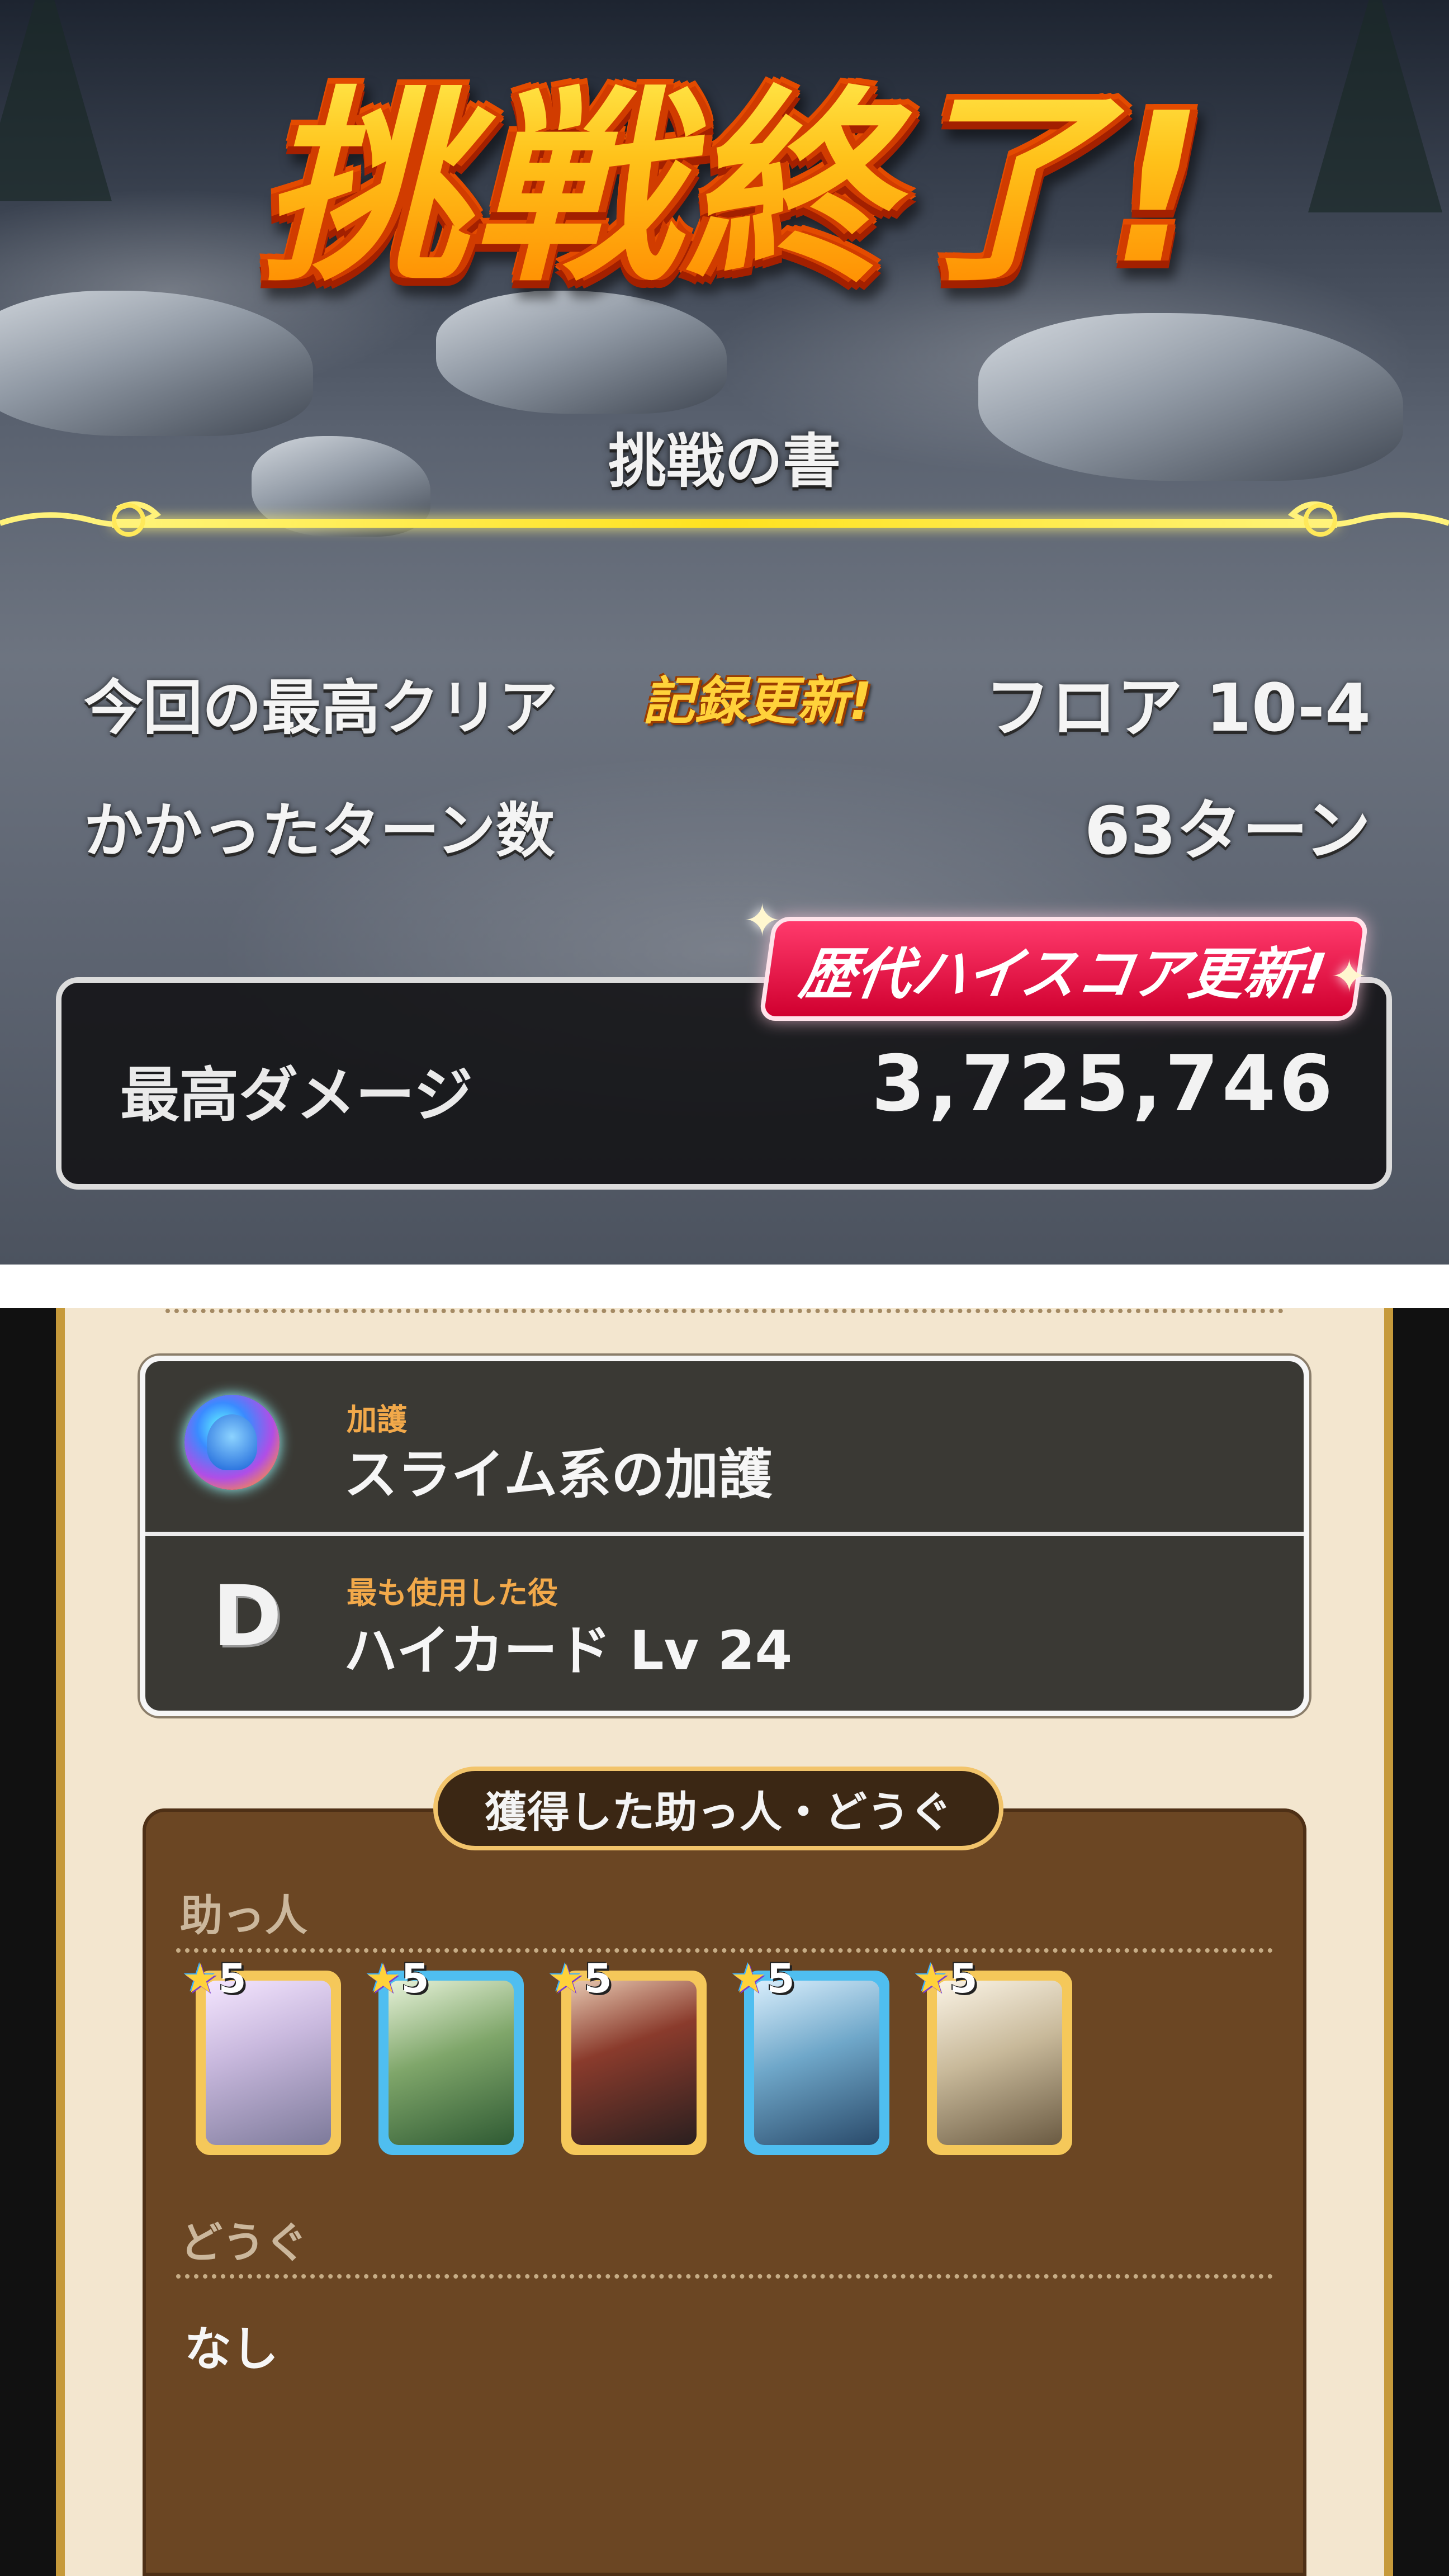 This screenshot has height=2576, width=1449. I want to click on best-clear-label: 今回の最高クリア, so click(321, 708).